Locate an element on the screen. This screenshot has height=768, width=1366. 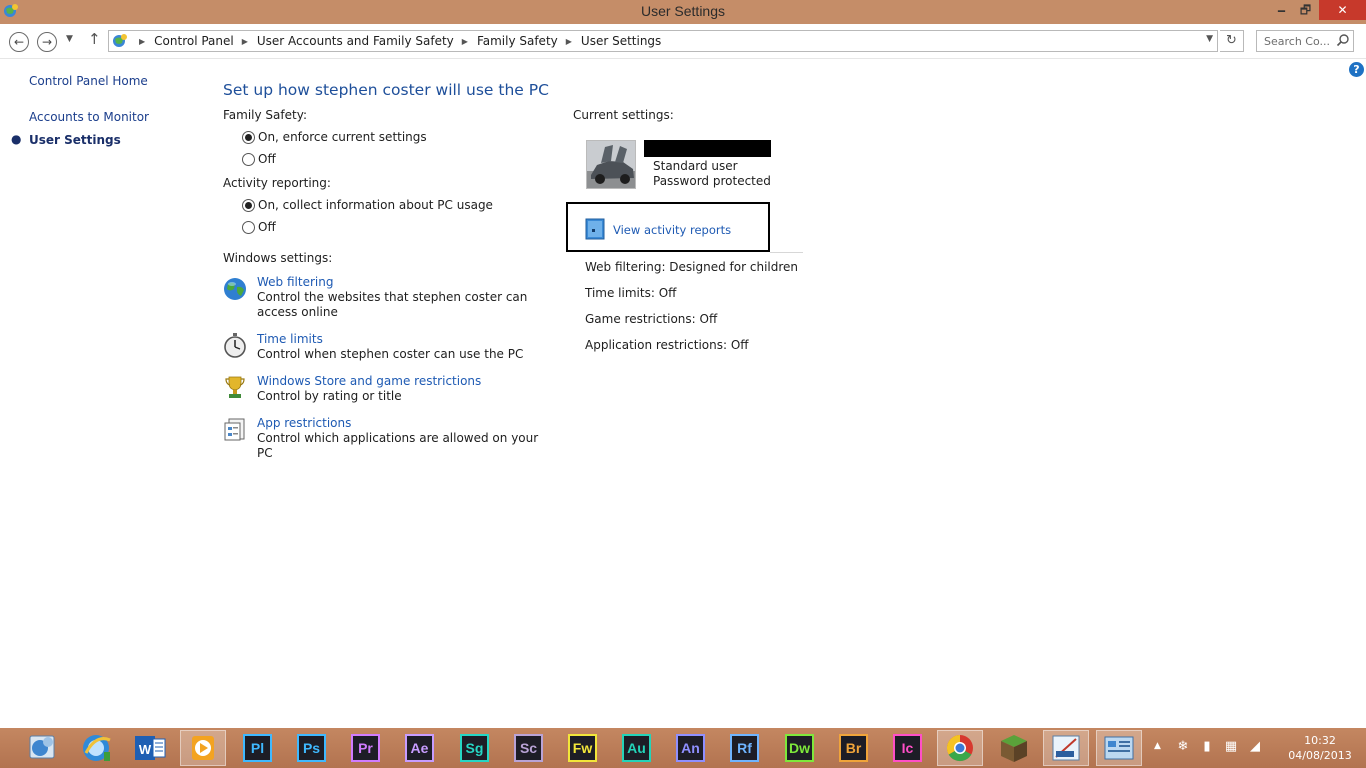
snowflake-icon: ❄ is located at coordinates (1183, 747).